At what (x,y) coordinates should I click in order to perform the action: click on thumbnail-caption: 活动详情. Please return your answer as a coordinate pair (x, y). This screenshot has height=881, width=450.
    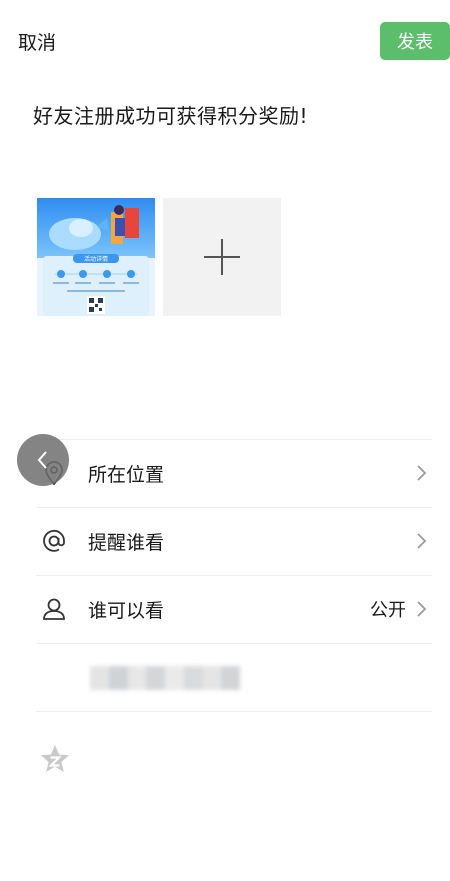
    Looking at the image, I should click on (96, 259).